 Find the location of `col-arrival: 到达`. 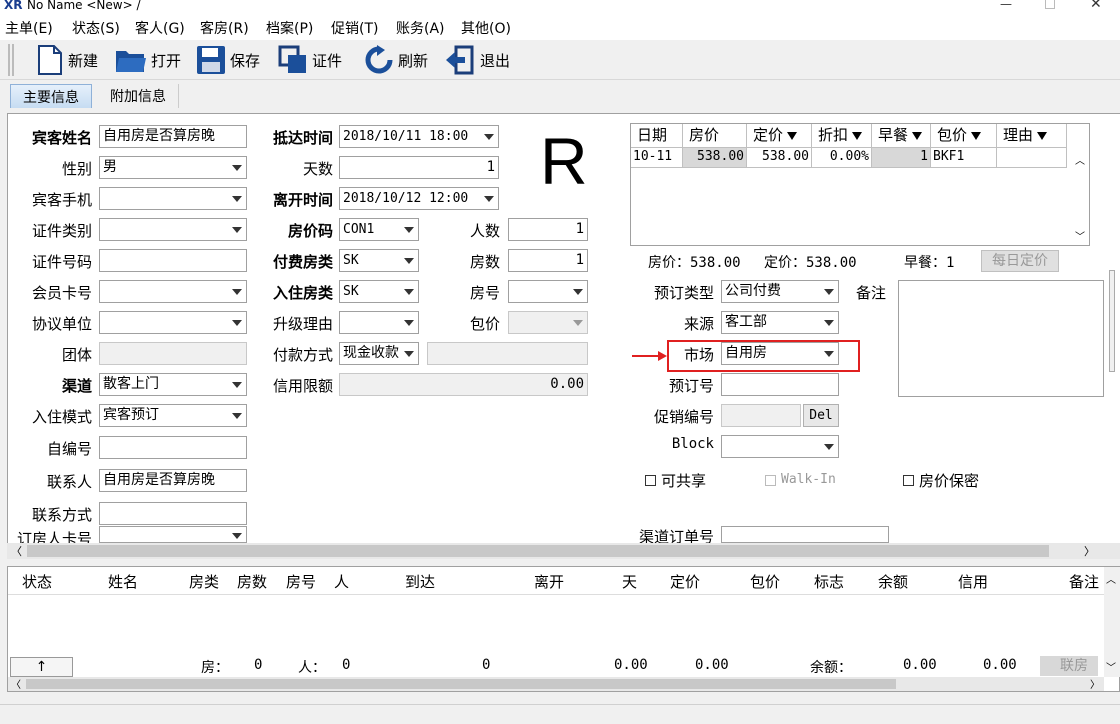

col-arrival: 到达 is located at coordinates (420, 581).